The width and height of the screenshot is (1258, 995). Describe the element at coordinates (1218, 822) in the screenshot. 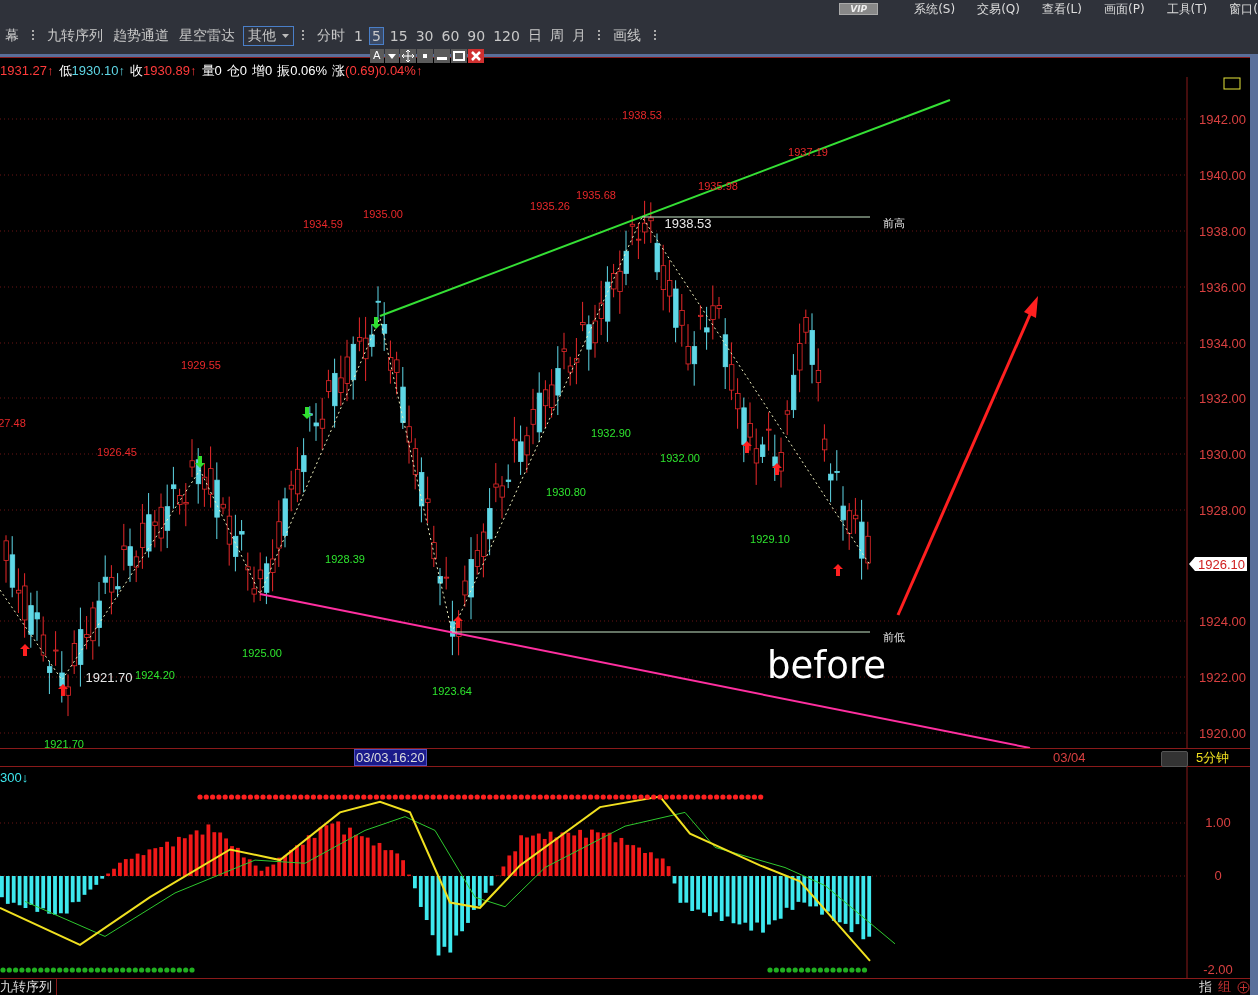

I see `axis-label: 1.00` at that location.